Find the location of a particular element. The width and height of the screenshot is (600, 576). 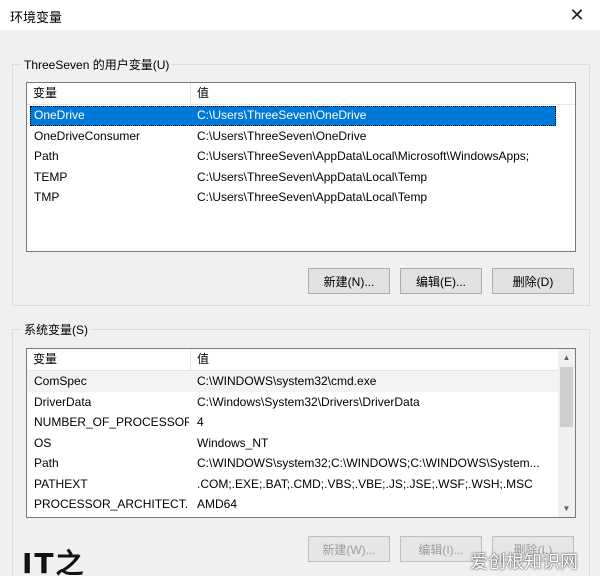

variable-value-cell: C:\WINDOWS\system32\cmd.exe is located at coordinates (287, 381).